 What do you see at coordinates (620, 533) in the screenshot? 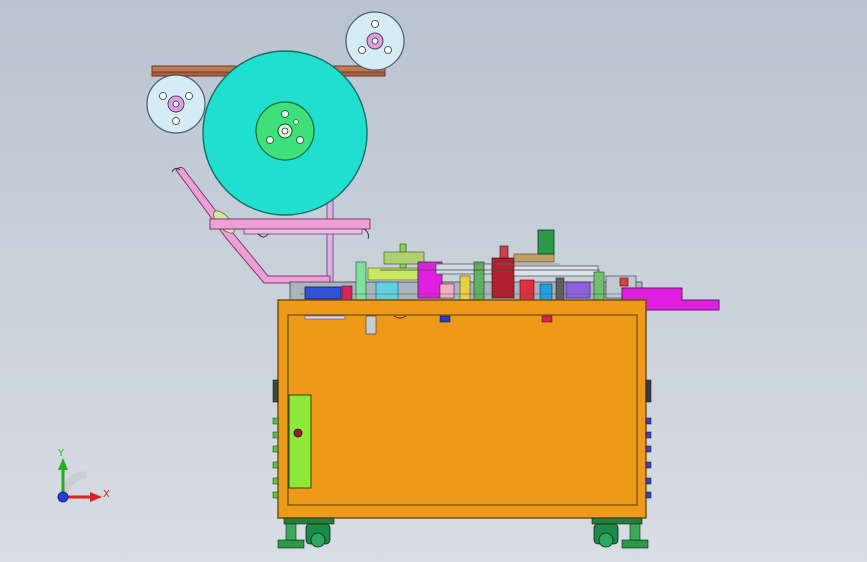
I see `caster-right` at bounding box center [620, 533].